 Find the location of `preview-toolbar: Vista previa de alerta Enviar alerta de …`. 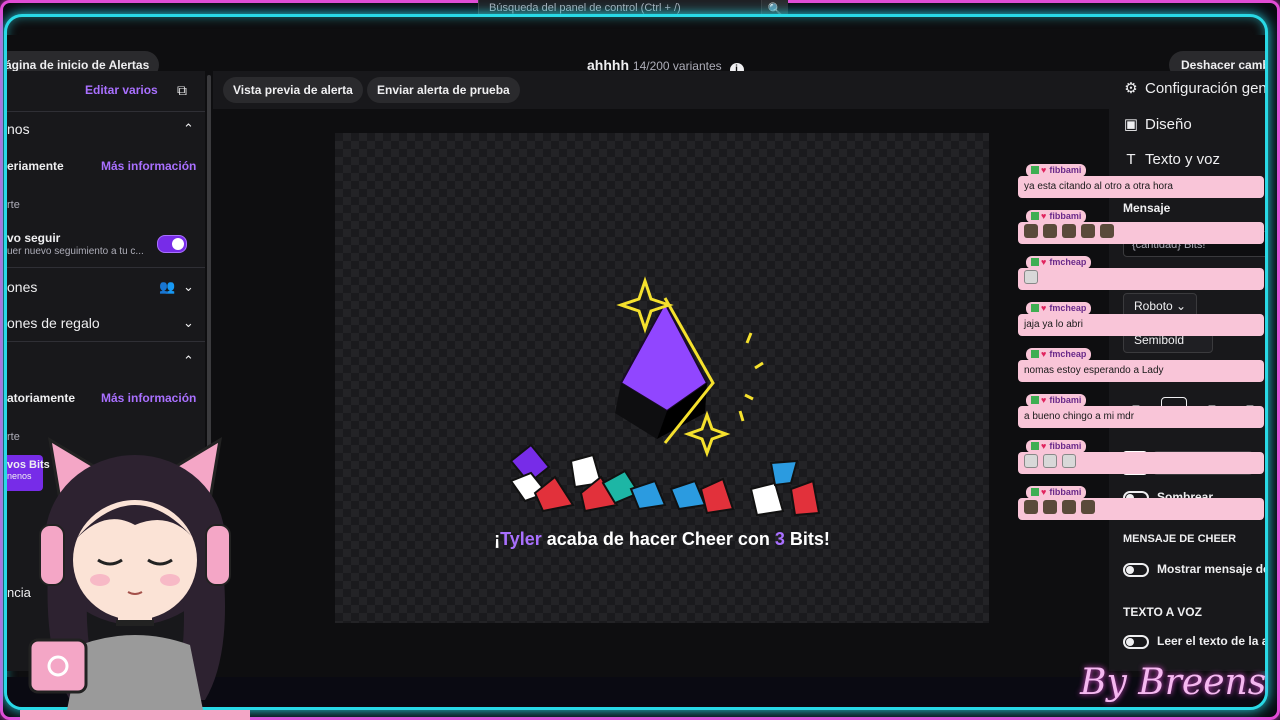

preview-toolbar: Vista previa de alerta Enviar alerta de … is located at coordinates (661, 90).